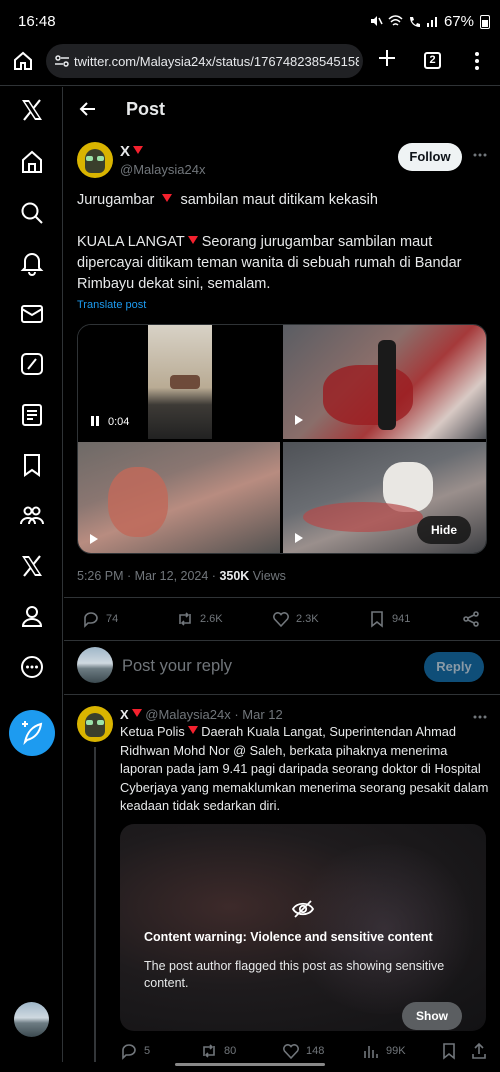 The height and width of the screenshot is (1072, 500). I want to click on repost-count: 2.6K, so click(211, 619).